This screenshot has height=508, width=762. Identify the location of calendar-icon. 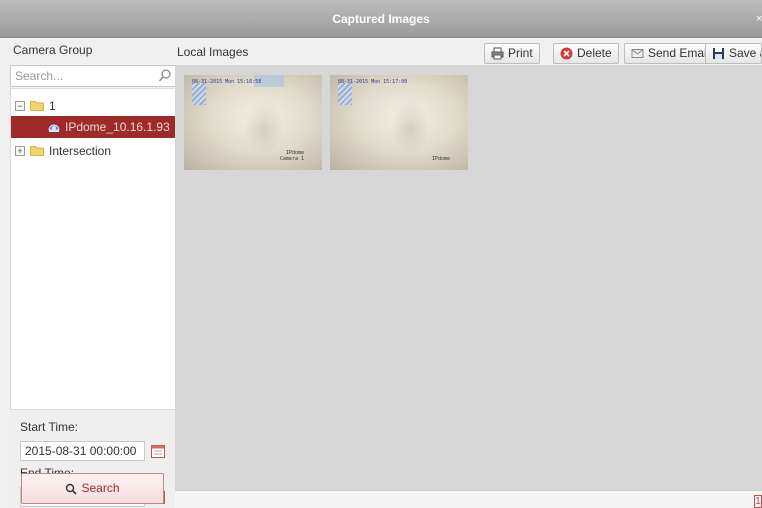
(158, 451).